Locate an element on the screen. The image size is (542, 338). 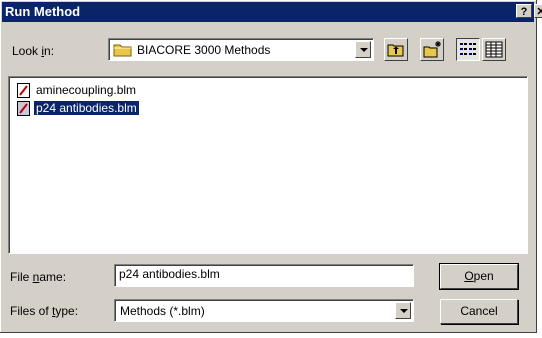
file-name-text: aminecoupling.blm is located at coordinates (86, 90).